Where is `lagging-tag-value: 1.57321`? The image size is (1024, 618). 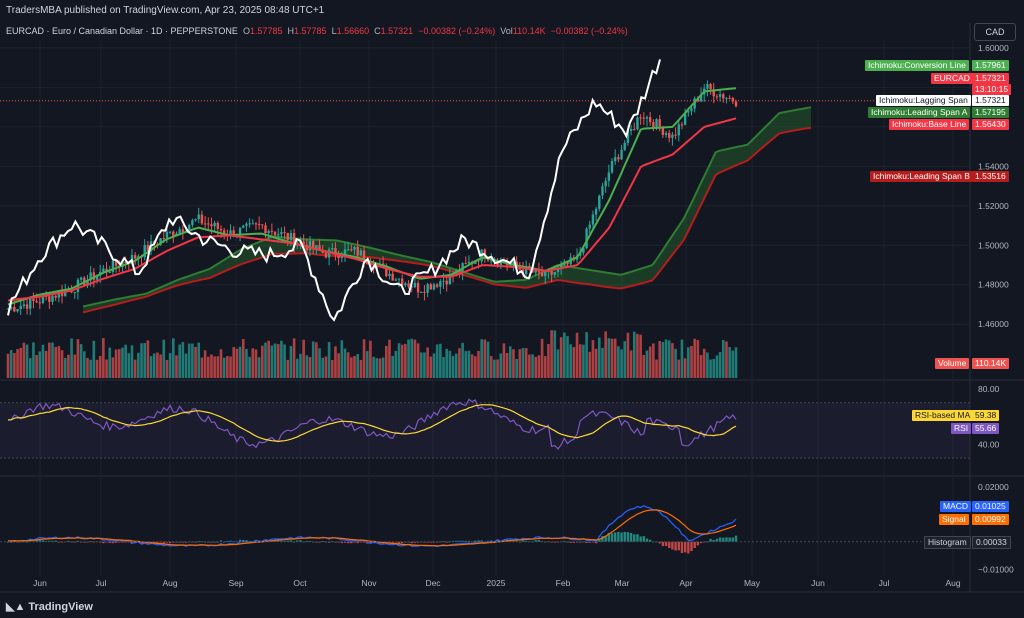 lagging-tag-value: 1.57321 is located at coordinates (990, 100).